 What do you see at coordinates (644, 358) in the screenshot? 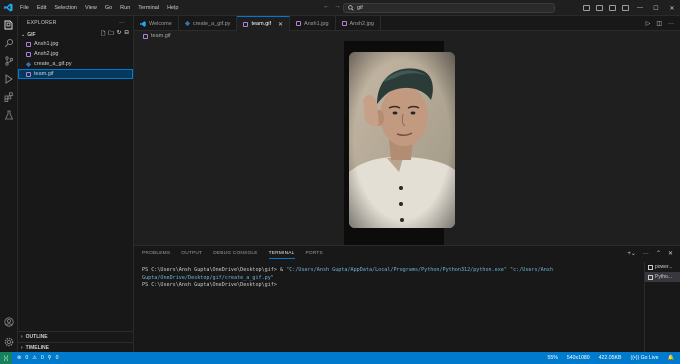
I see `go-live-button: ((•)) Go Live` at bounding box center [644, 358].